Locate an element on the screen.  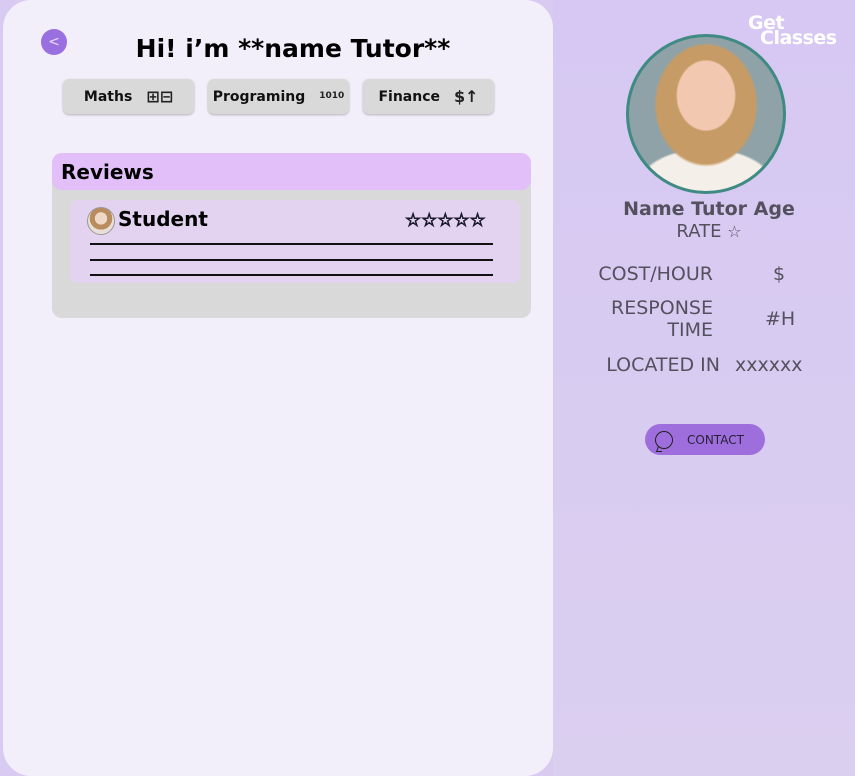
calculator-icon: ⊞⊟ is located at coordinates (160, 96).